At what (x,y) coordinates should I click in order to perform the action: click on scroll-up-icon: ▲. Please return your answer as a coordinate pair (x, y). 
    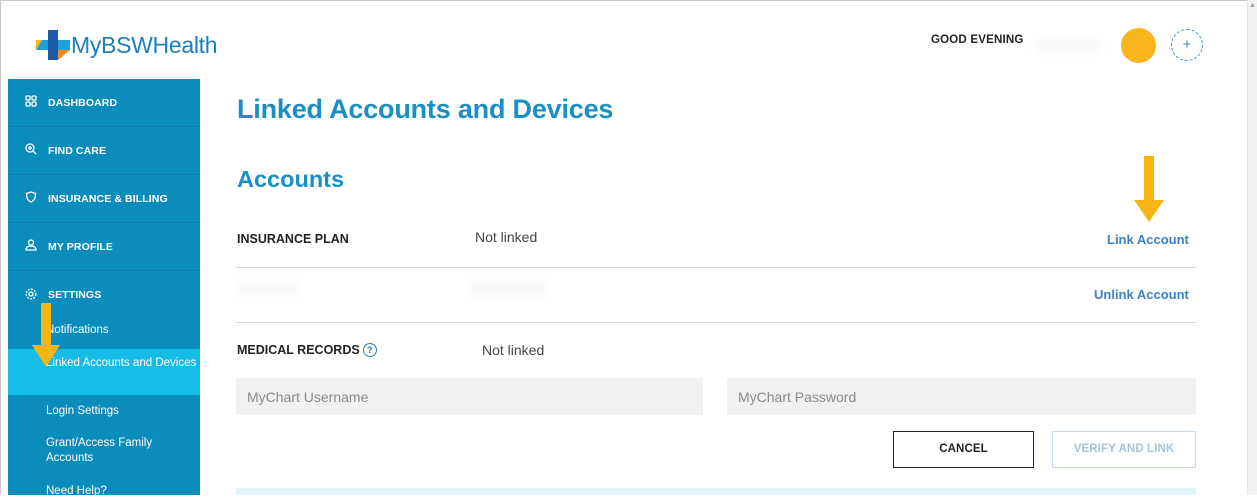
    Looking at the image, I should click on (1252, 5).